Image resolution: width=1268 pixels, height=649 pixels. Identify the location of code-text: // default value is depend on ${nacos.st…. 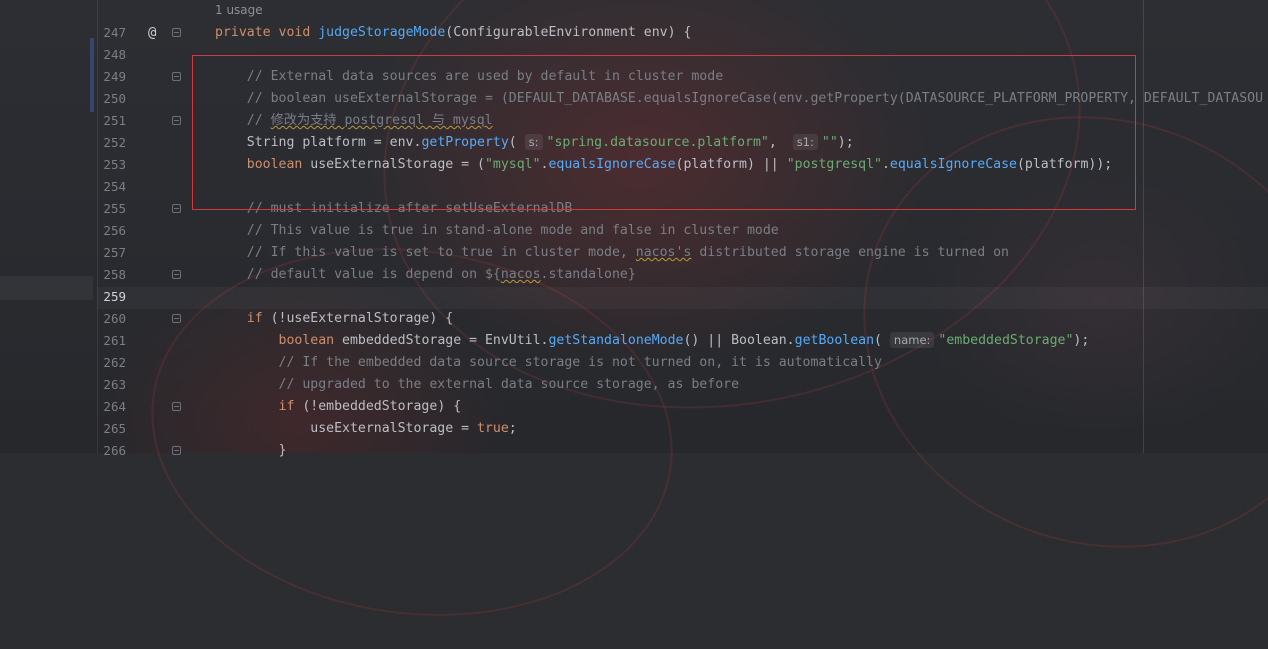
(425, 275).